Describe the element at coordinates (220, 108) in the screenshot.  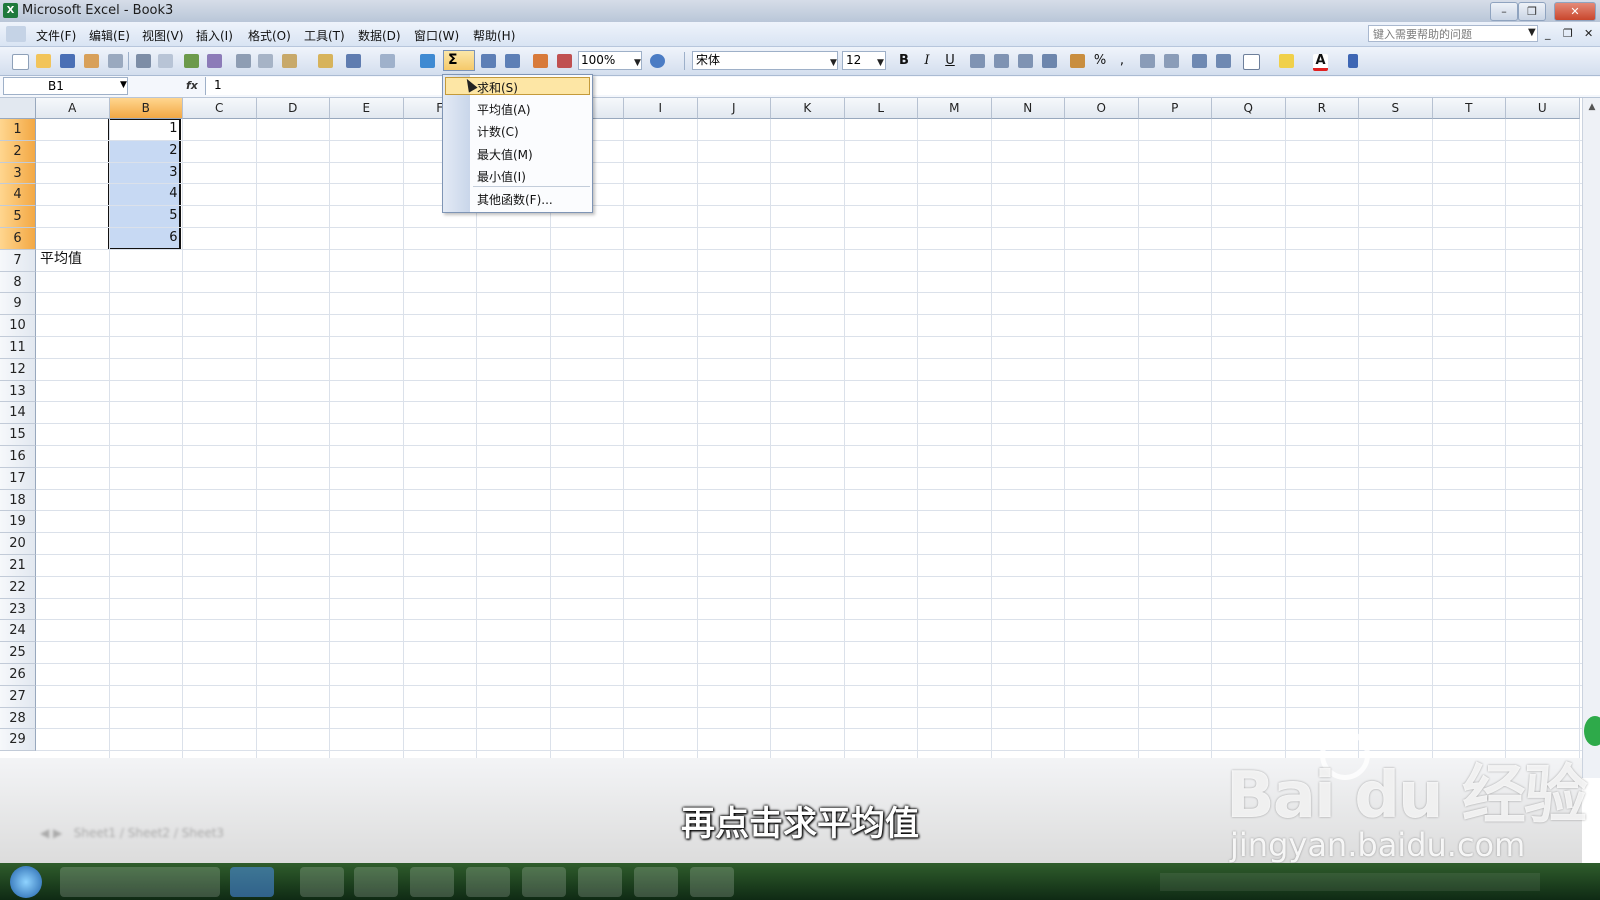
I see `column-header-c: C` at that location.